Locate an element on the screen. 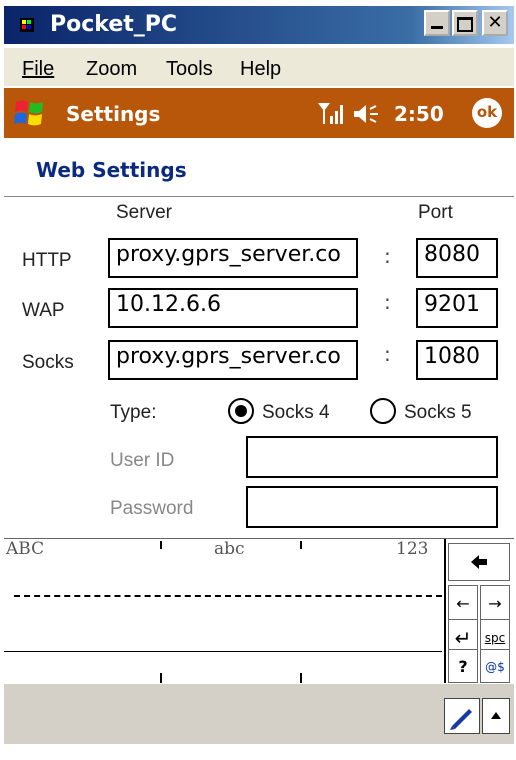 Image resolution: width=516 pixels, height=760 pixels. backspace-icon is located at coordinates (479, 562).